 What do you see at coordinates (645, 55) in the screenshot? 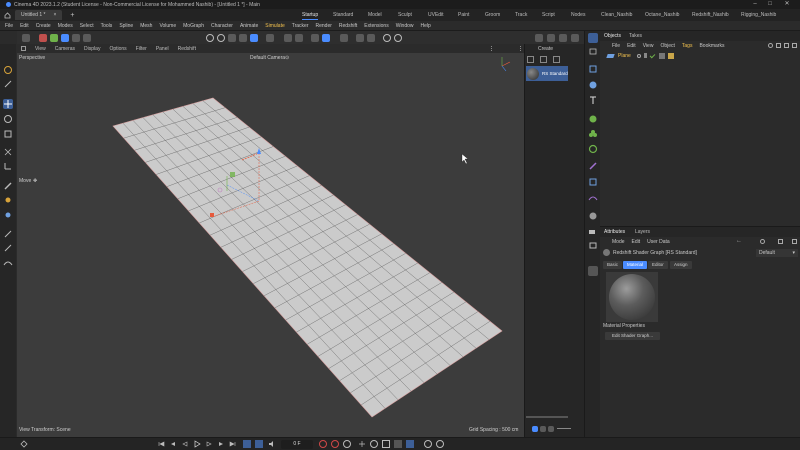
I see `visibility-toggle-icon` at bounding box center [645, 55].